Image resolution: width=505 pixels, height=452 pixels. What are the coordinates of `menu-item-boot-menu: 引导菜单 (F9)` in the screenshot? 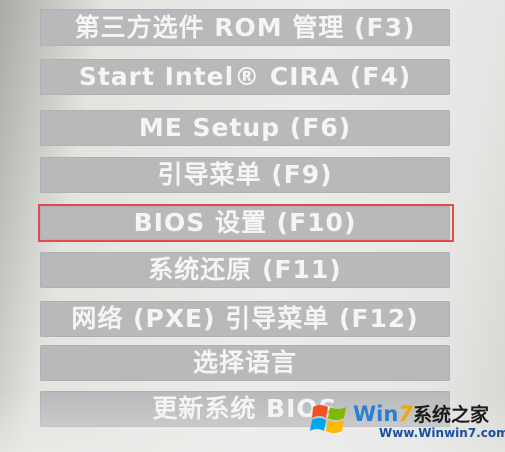 It's located at (245, 175).